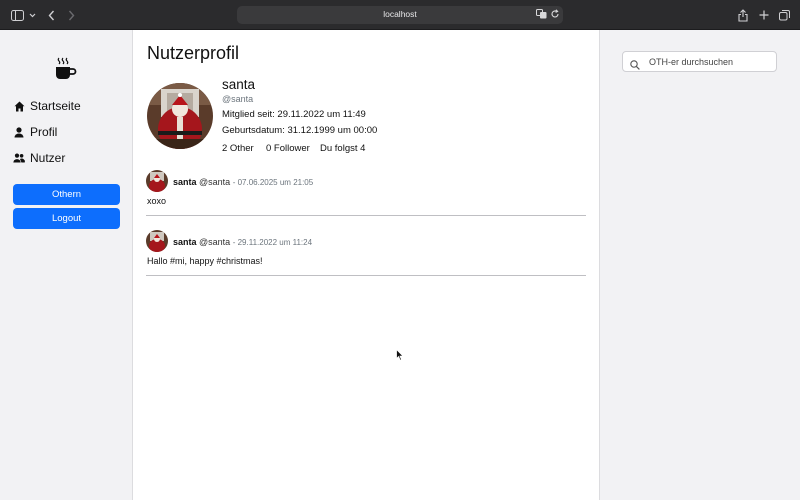  What do you see at coordinates (157, 201) in the screenshot?
I see `post-text: xoxo` at bounding box center [157, 201].